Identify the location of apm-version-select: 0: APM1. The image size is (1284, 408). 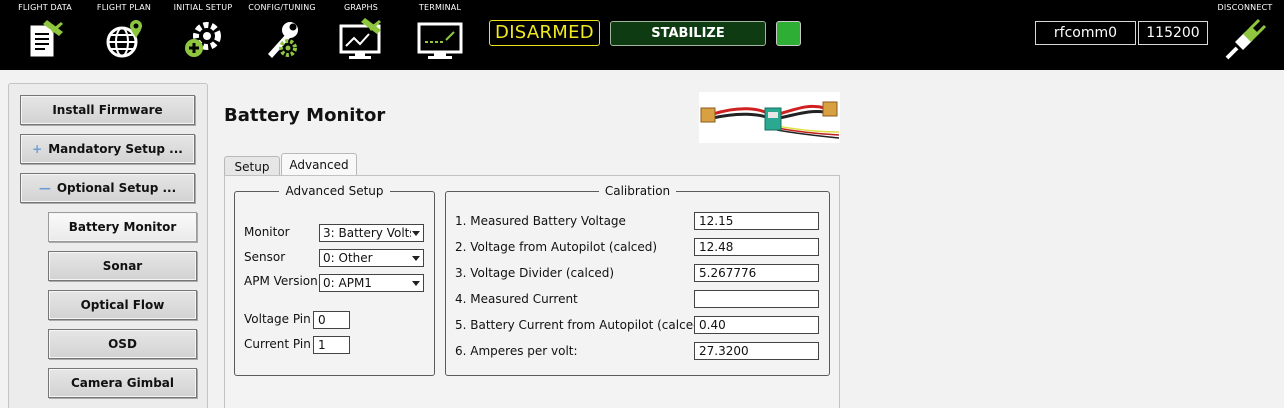
(371, 283).